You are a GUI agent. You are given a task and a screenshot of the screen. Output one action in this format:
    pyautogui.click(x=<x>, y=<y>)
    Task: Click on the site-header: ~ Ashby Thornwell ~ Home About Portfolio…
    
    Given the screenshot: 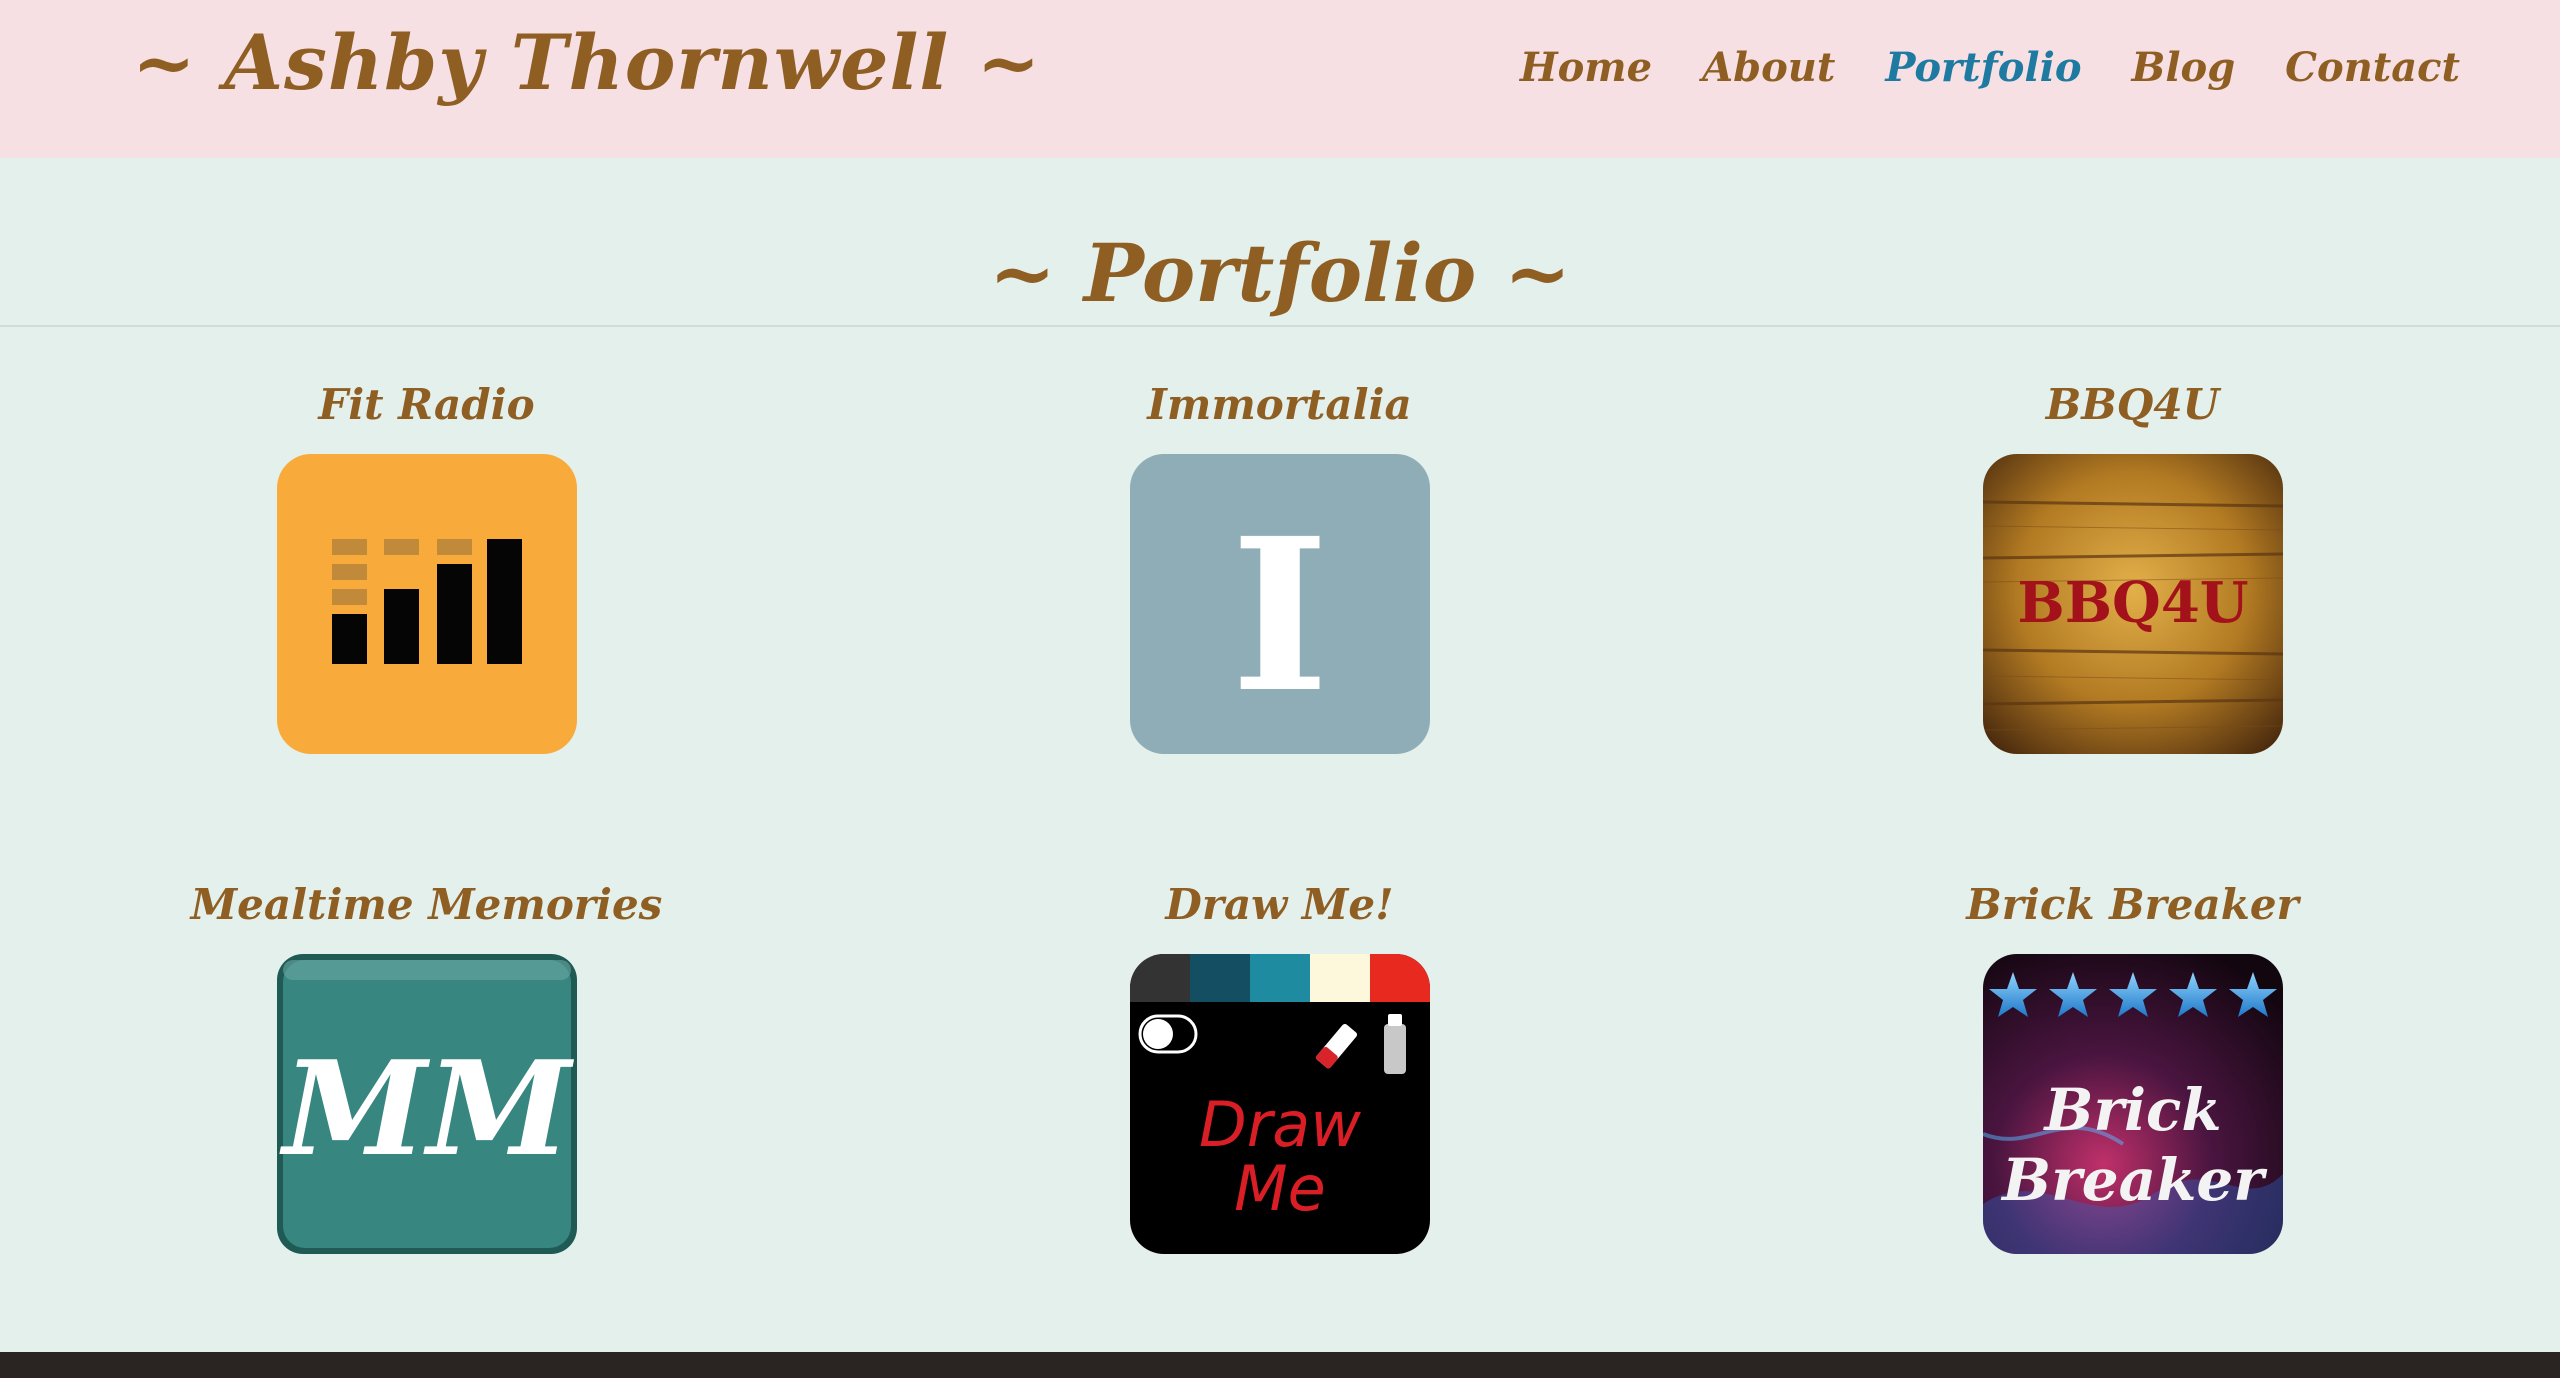 What is the action you would take?
    pyautogui.click(x=1280, y=79)
    